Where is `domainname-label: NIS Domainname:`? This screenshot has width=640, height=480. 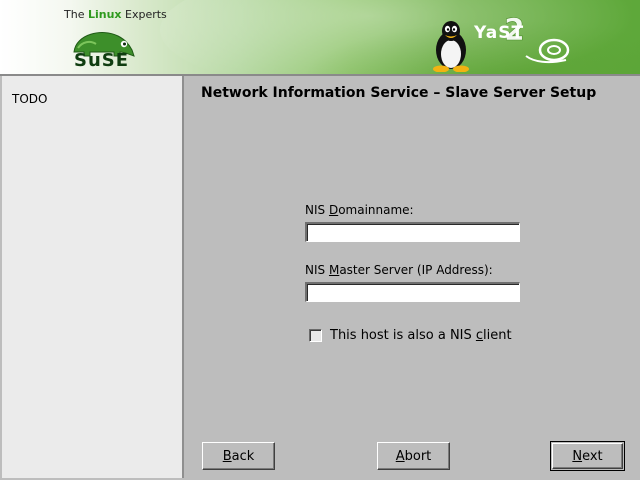 domainname-label: NIS Domainname: is located at coordinates (359, 210).